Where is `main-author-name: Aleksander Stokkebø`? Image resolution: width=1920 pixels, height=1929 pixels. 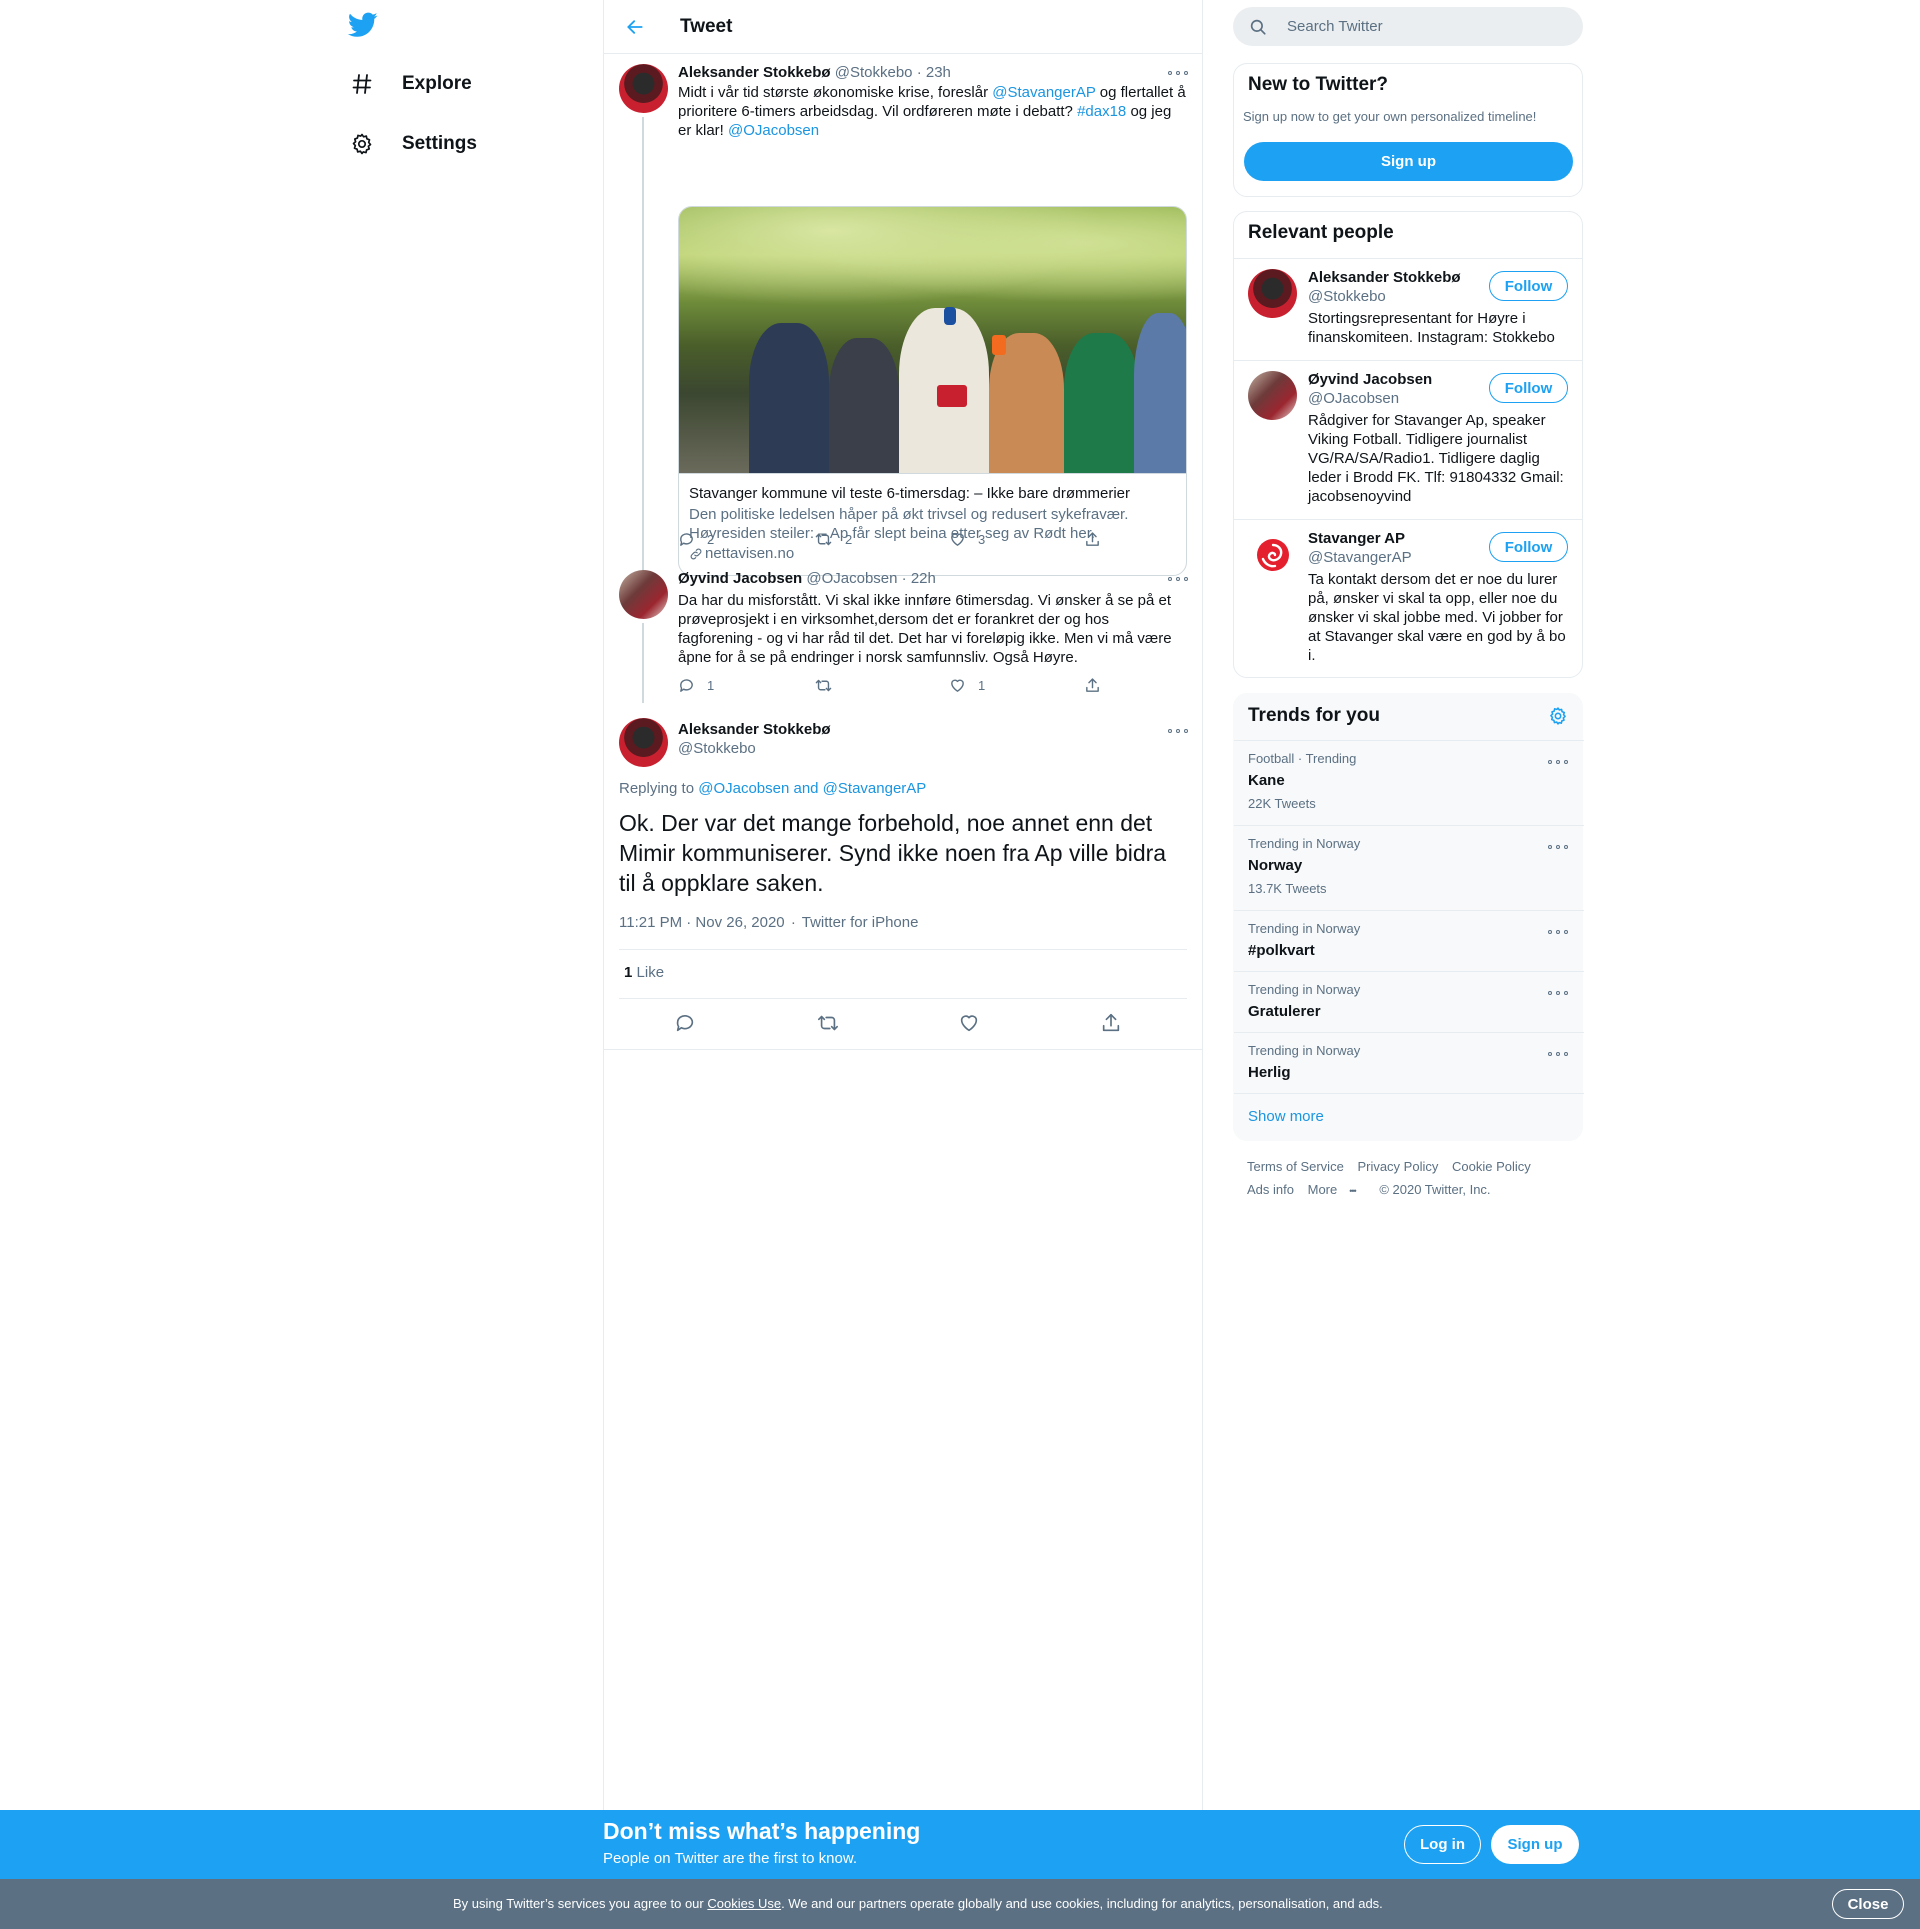
main-author-name: Aleksander Stokkebø is located at coordinates (754, 729).